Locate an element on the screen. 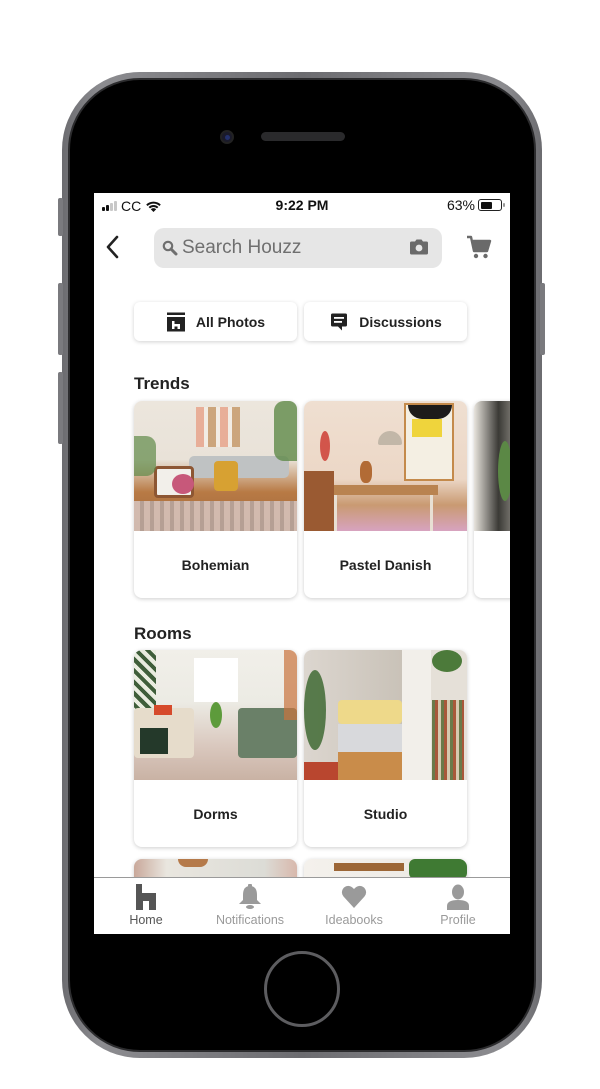  trends-heading: Trends is located at coordinates (162, 383).